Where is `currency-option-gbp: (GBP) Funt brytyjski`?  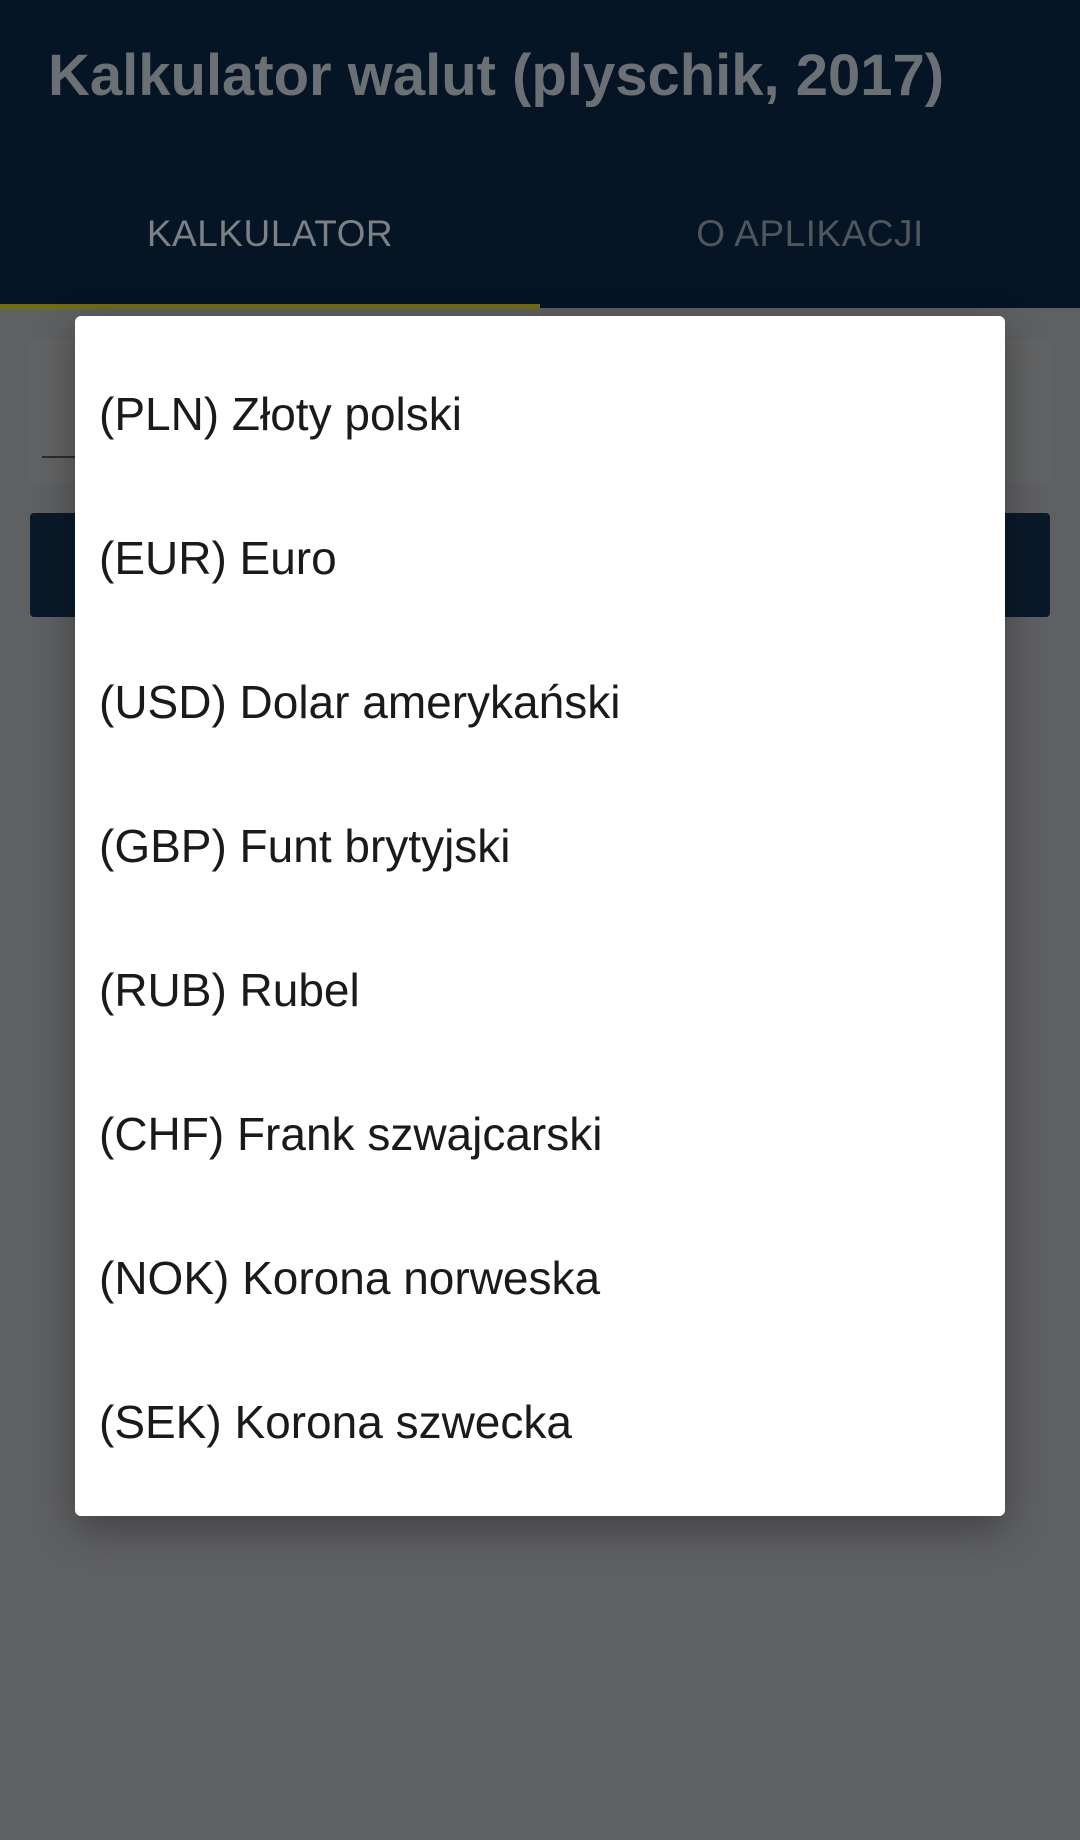
currency-option-gbp: (GBP) Funt brytyjski is located at coordinates (540, 846).